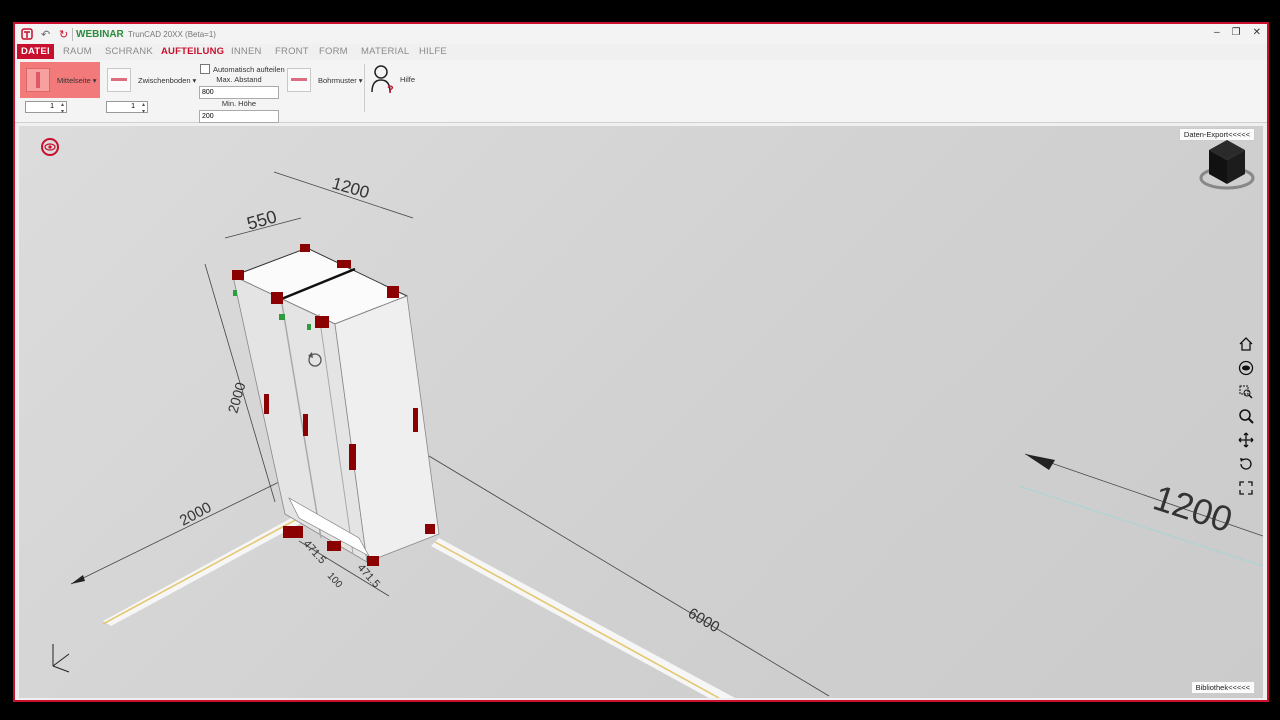 The width and height of the screenshot is (1280, 720). I want to click on menu-front: FRONT, so click(292, 51).